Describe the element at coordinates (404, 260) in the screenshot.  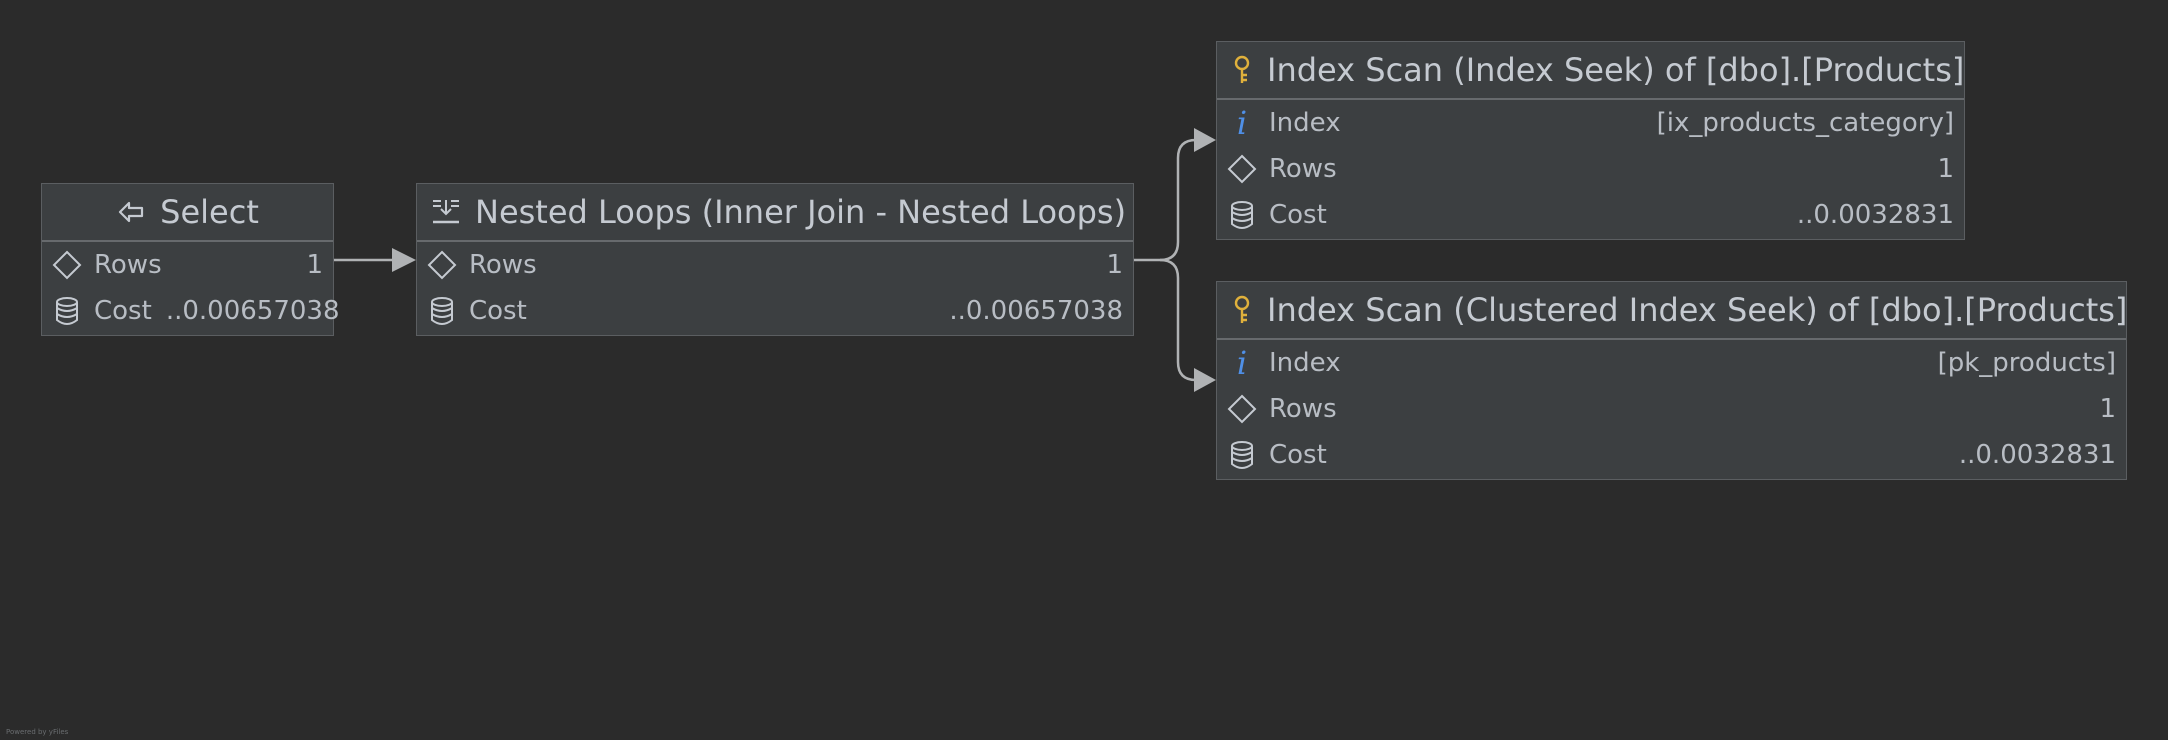
I see `edge-select-nested-loops-arrow` at that location.